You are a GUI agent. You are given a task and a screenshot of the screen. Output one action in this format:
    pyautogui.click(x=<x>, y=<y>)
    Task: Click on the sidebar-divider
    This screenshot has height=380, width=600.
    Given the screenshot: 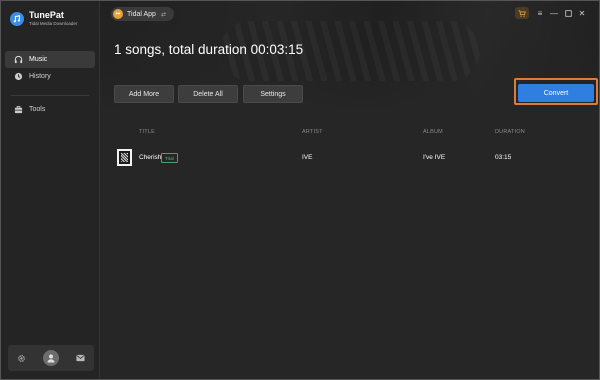 What is the action you would take?
    pyautogui.click(x=50, y=95)
    